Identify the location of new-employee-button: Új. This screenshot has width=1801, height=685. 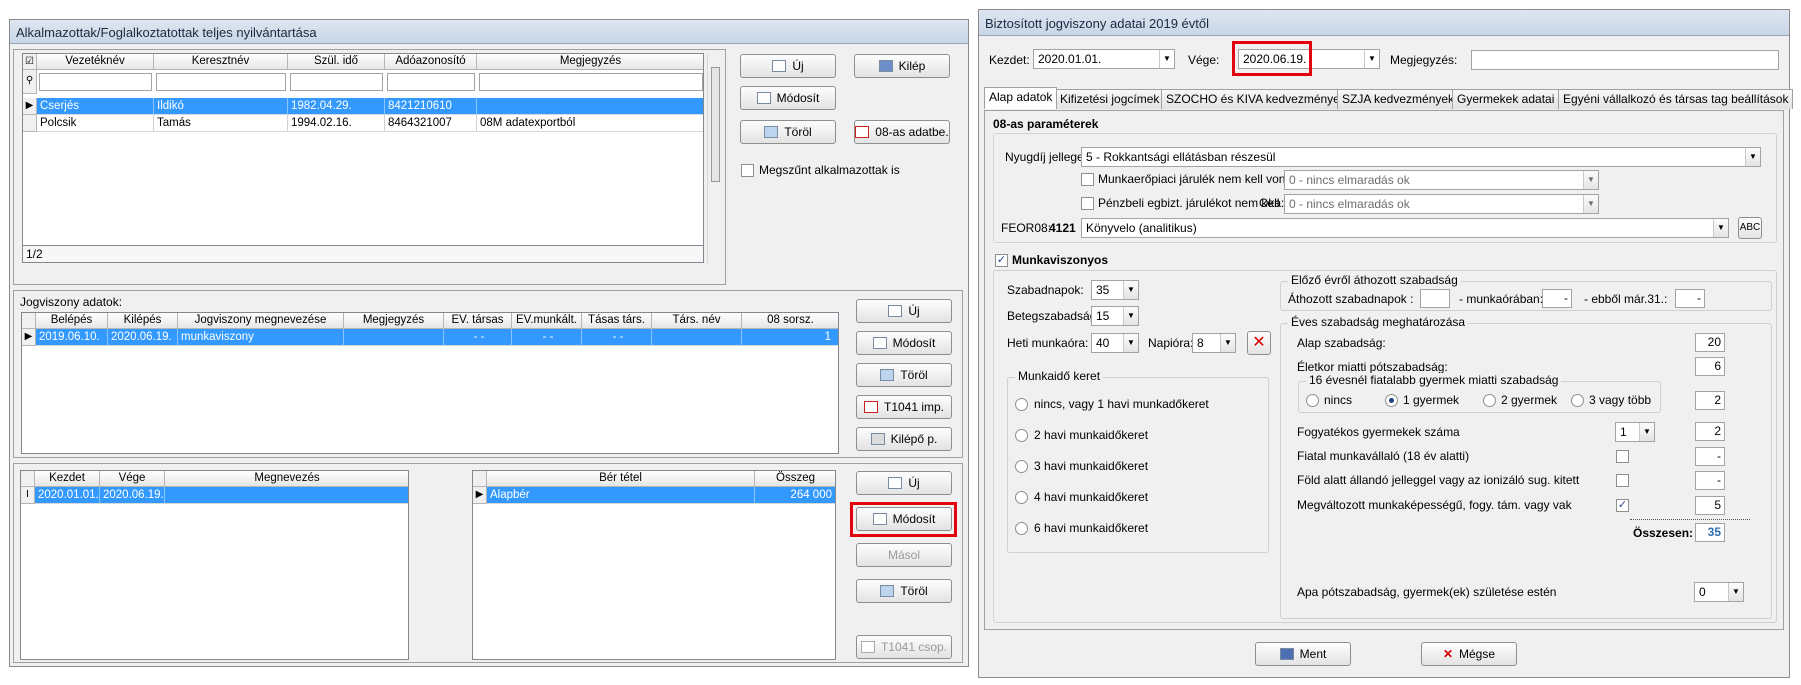
(788, 66).